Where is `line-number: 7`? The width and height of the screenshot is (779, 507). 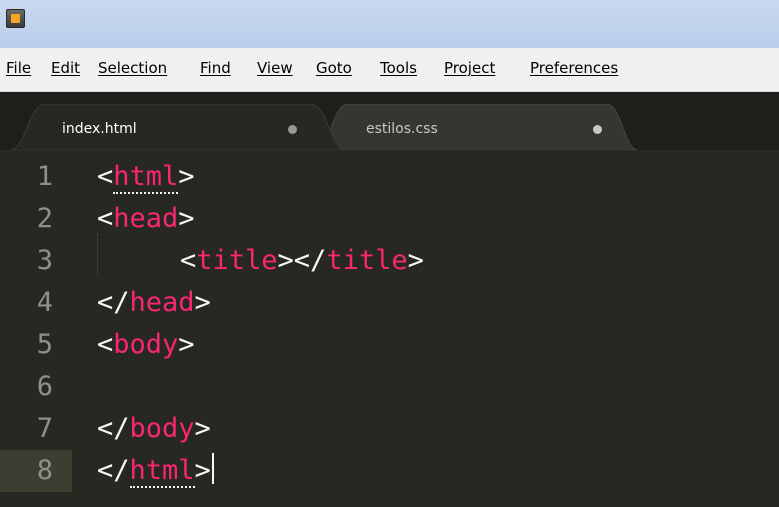 line-number: 7 is located at coordinates (44, 428).